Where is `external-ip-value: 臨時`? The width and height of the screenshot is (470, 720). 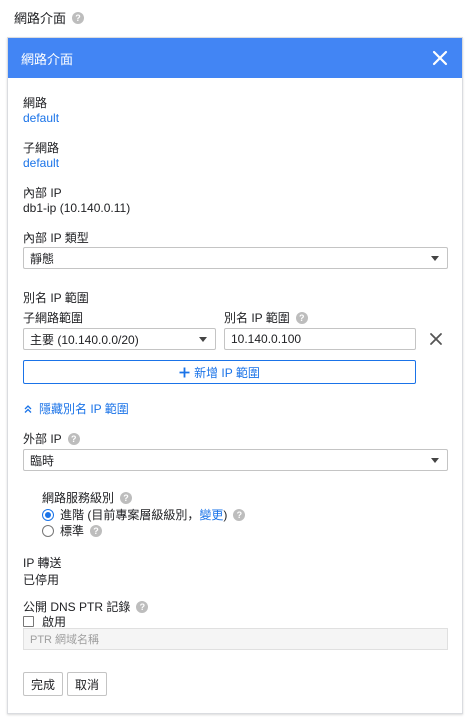
external-ip-value: 臨時 is located at coordinates (42, 460).